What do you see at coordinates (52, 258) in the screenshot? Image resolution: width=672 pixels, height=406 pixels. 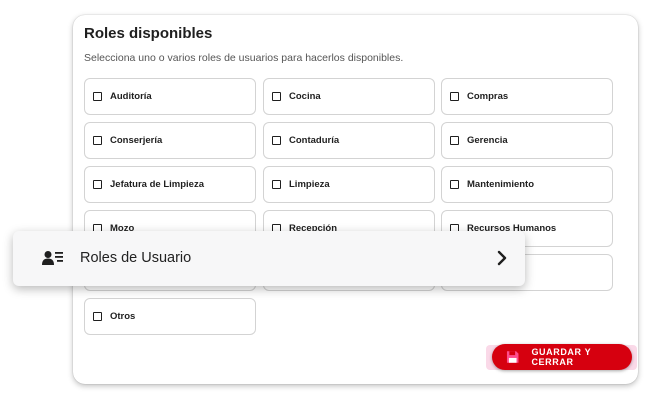 I see `user-list-icon` at bounding box center [52, 258].